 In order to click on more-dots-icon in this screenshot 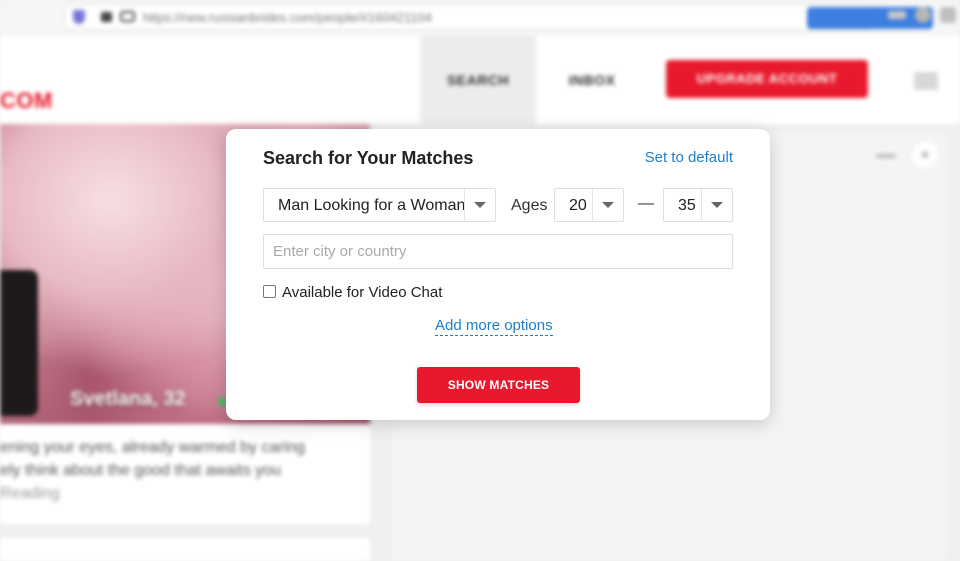, I will do `click(886, 156)`.